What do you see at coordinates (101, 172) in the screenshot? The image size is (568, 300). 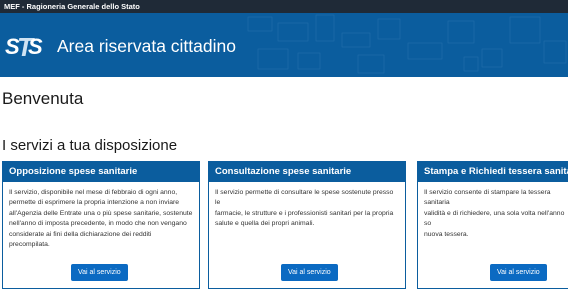 I see `card-title: Opposizione spese sanitarie` at bounding box center [101, 172].